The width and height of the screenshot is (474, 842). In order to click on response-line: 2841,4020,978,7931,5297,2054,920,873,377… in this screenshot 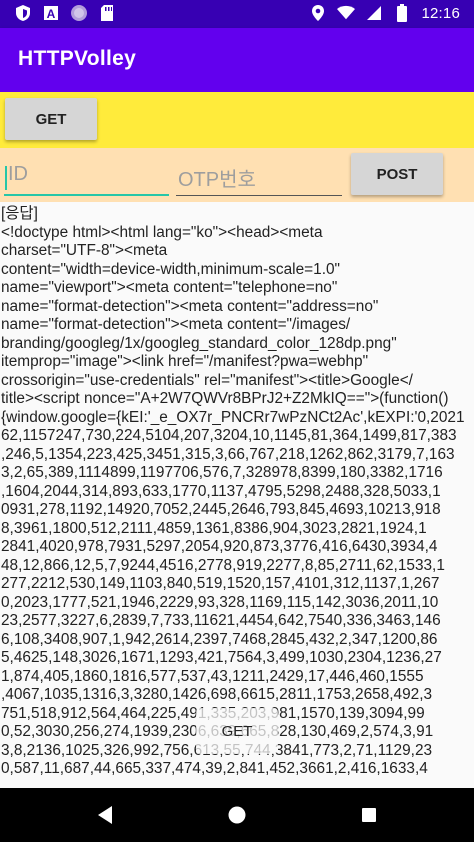, I will do `click(219, 546)`.